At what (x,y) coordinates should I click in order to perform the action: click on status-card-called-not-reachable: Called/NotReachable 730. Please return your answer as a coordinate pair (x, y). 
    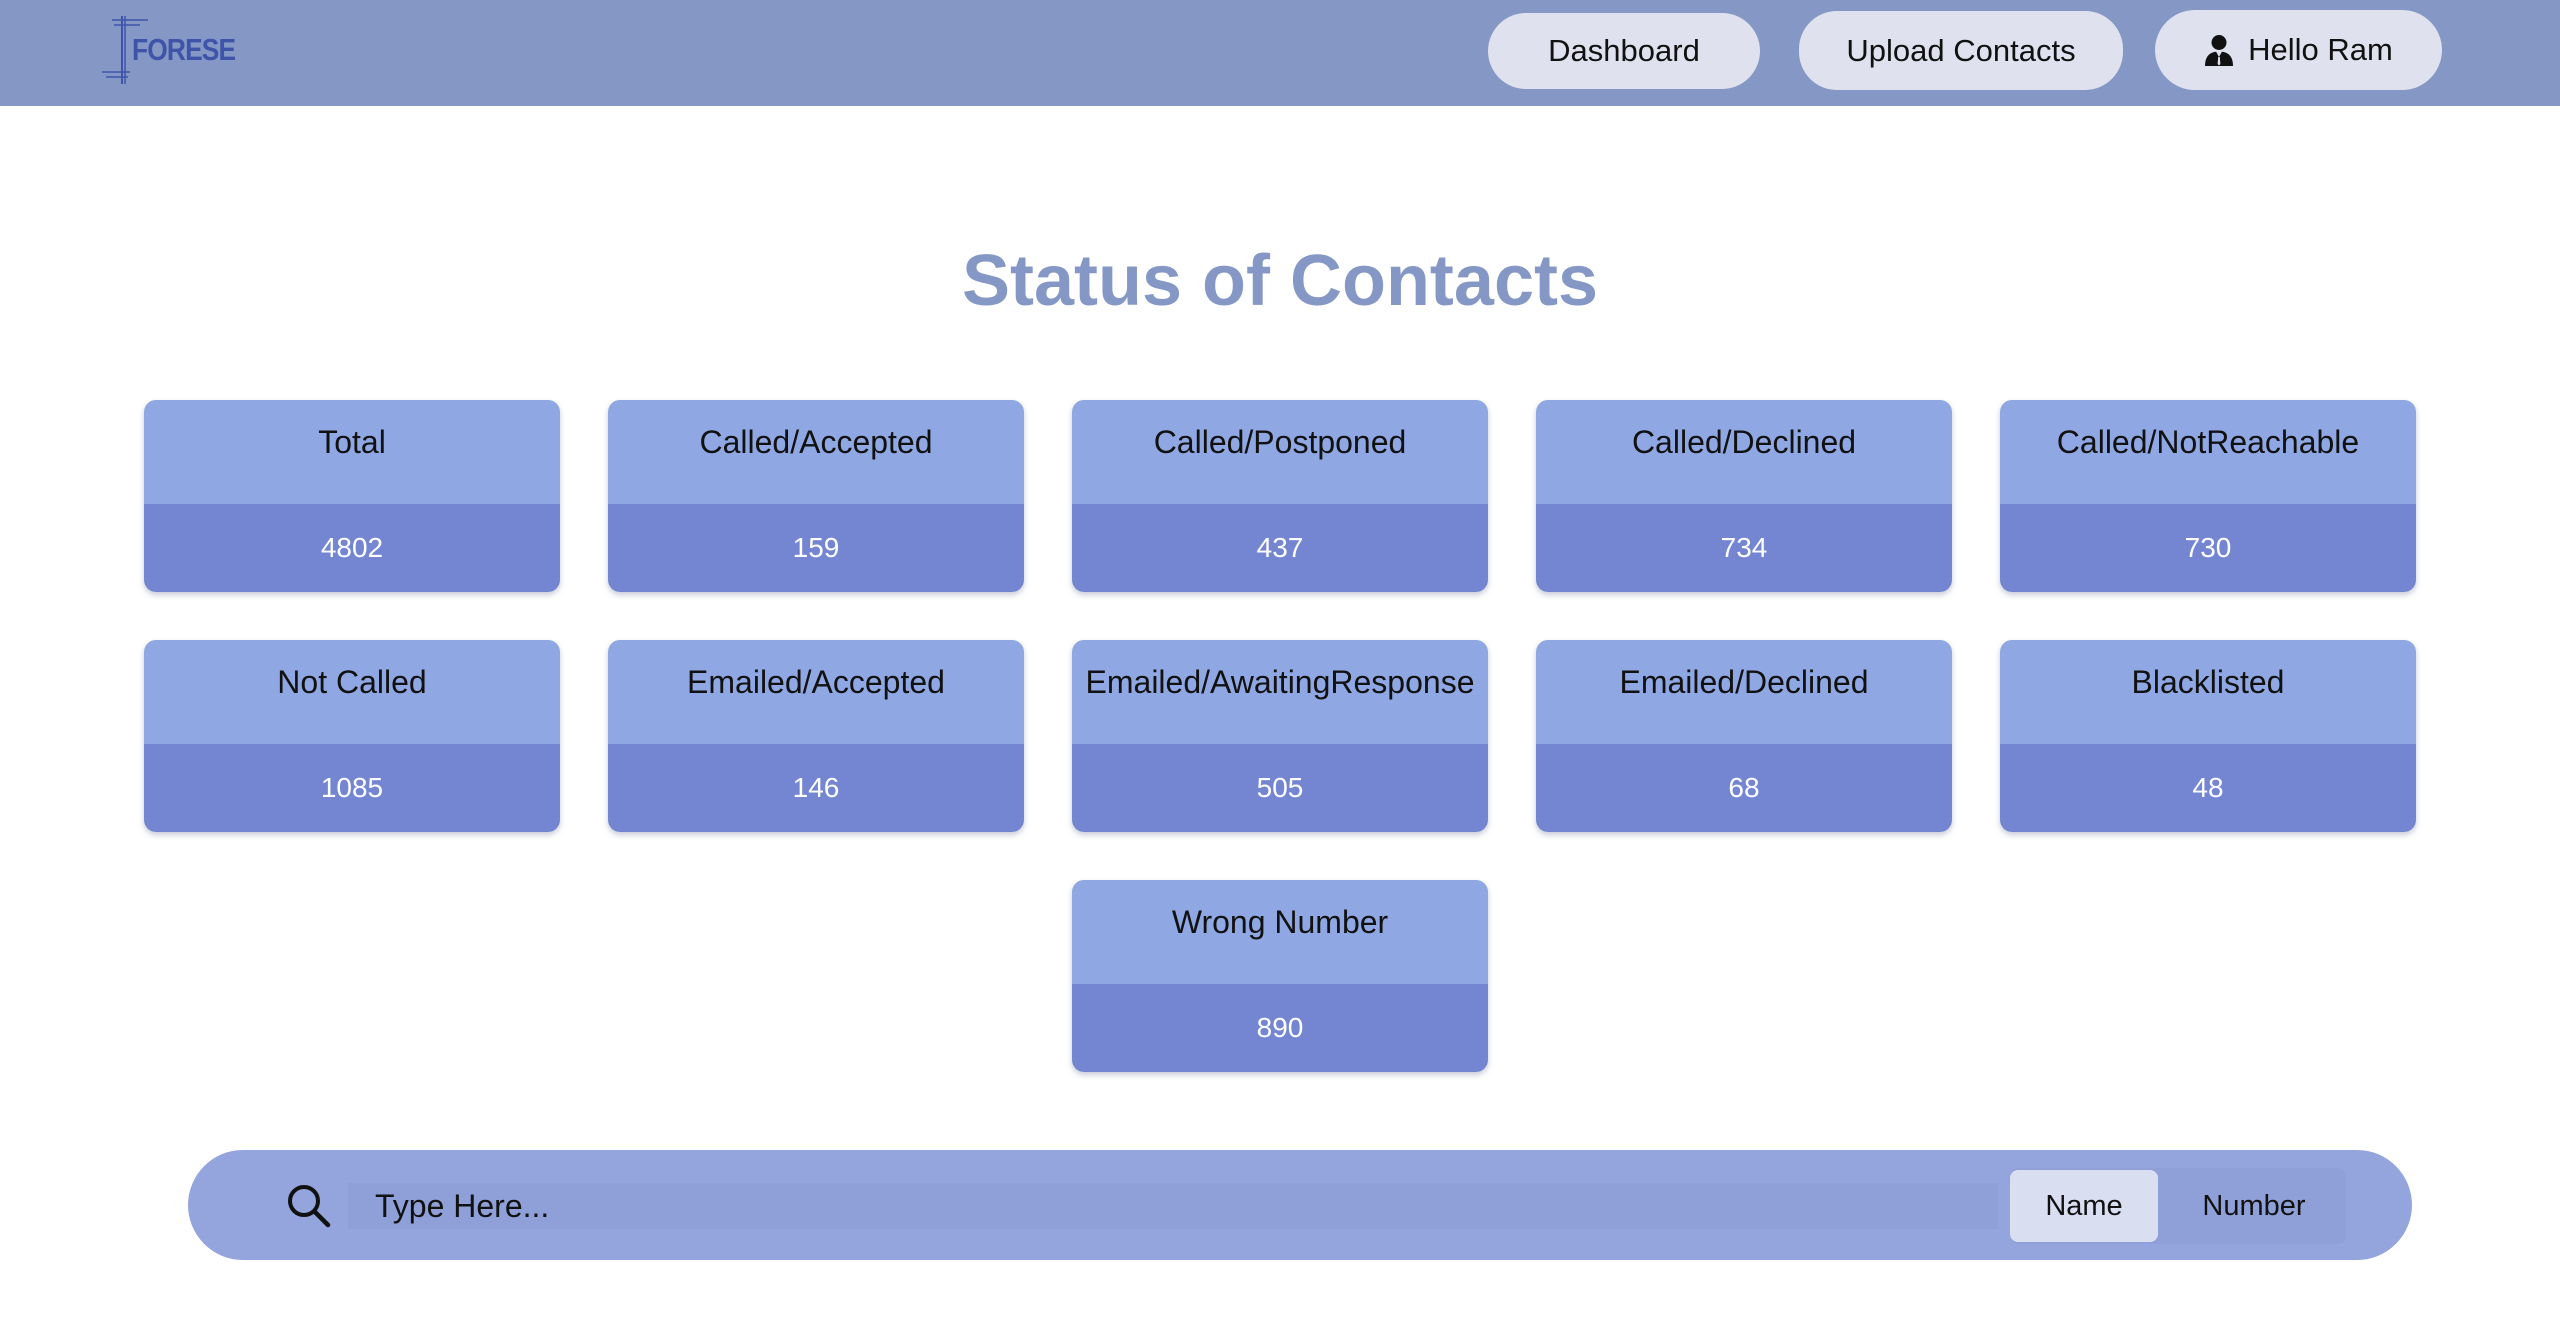
    Looking at the image, I should click on (2208, 496).